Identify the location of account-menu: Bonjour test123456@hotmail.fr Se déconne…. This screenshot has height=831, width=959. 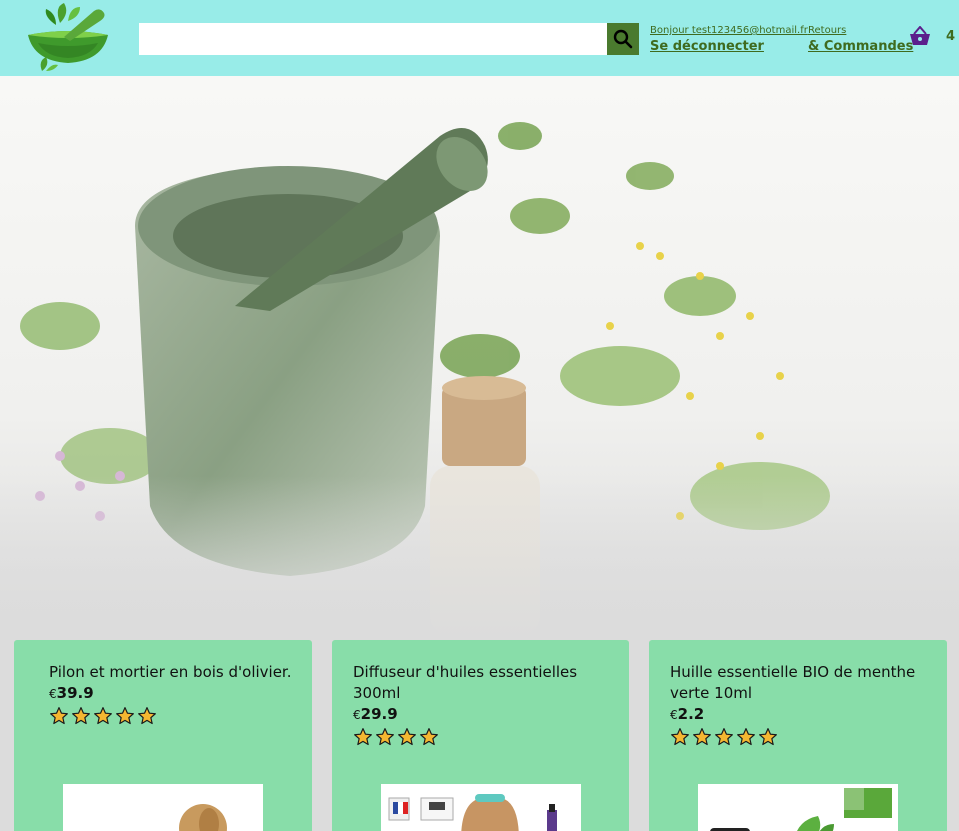
(729, 40).